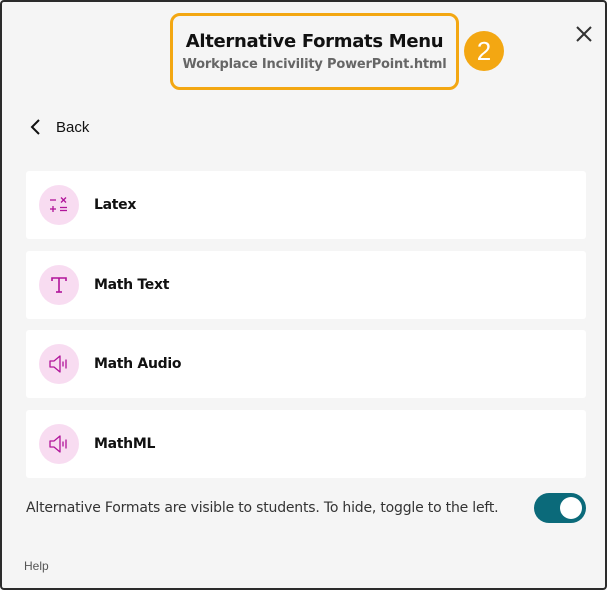  I want to click on chevron-left-icon, so click(35, 127).